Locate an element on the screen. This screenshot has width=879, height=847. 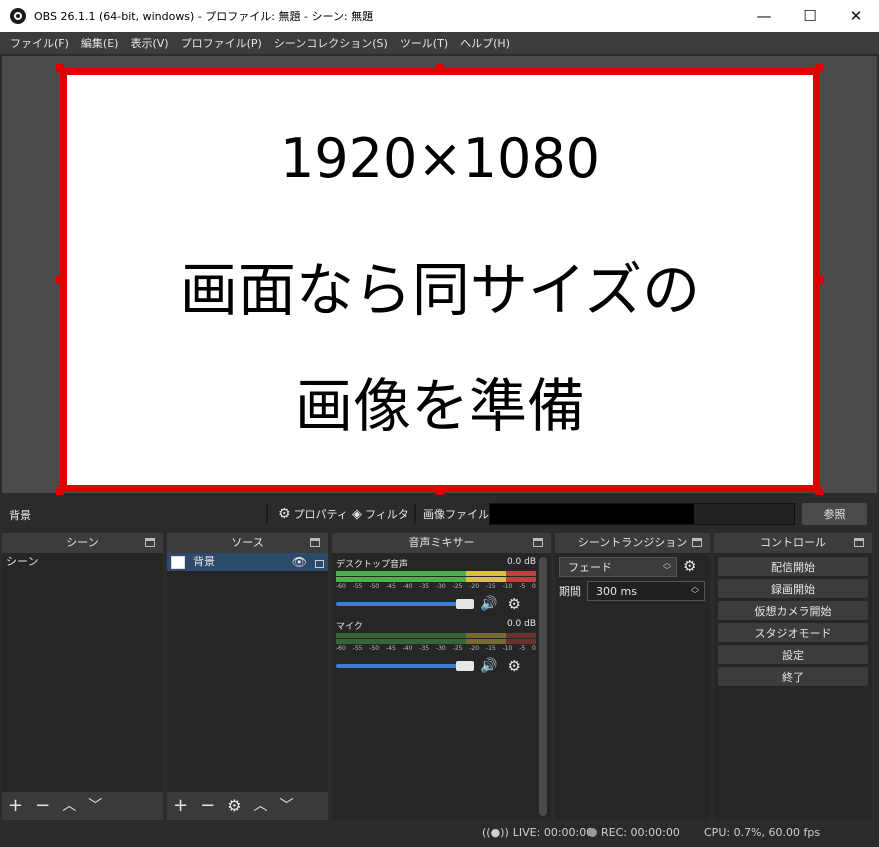
maximize-button: ☐ is located at coordinates (810, 16).